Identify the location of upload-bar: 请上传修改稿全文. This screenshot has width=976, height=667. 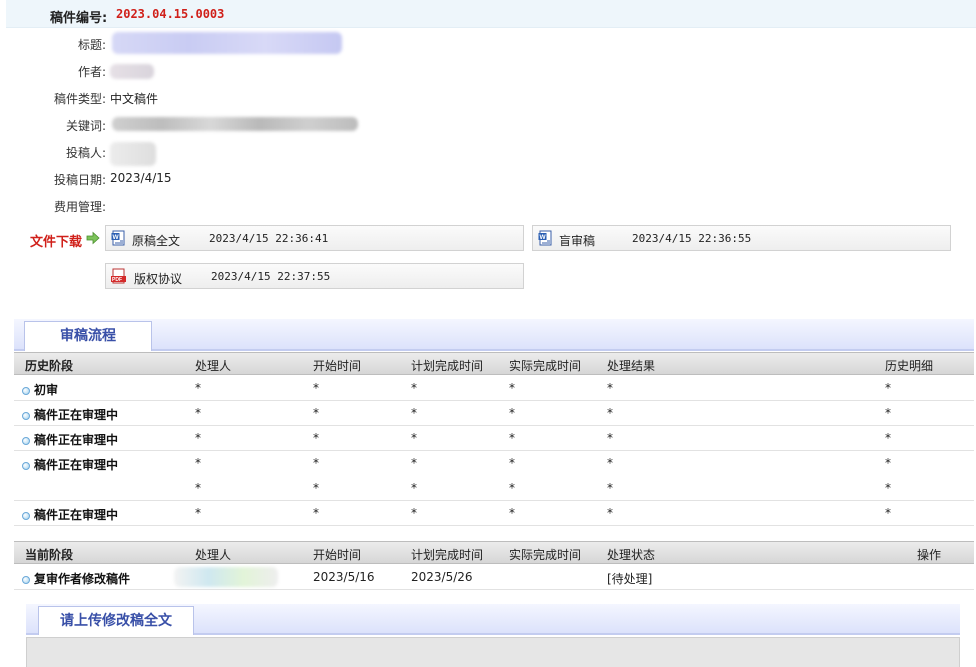
(493, 619).